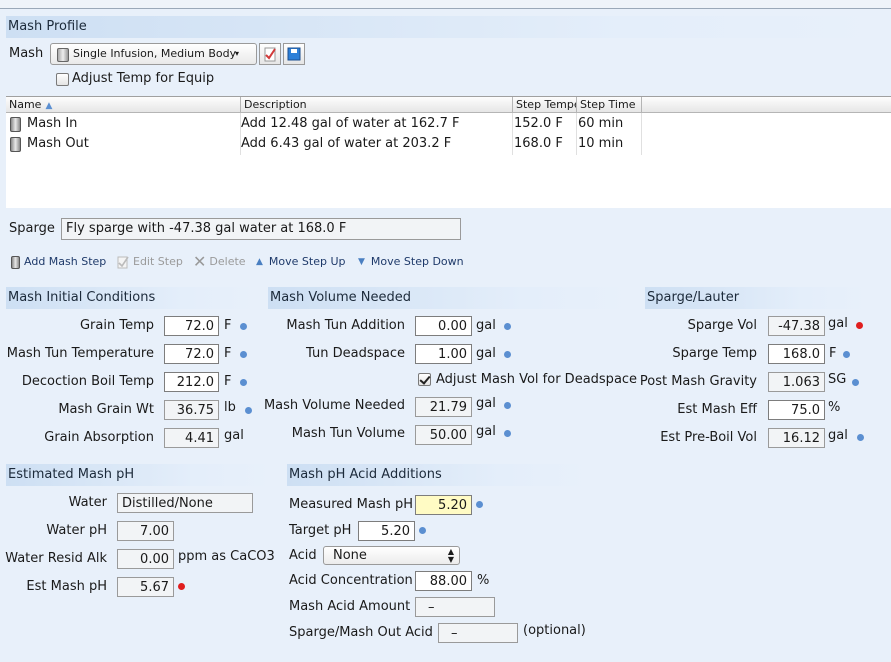  I want to click on target-ph-input: 5.20, so click(386, 531).